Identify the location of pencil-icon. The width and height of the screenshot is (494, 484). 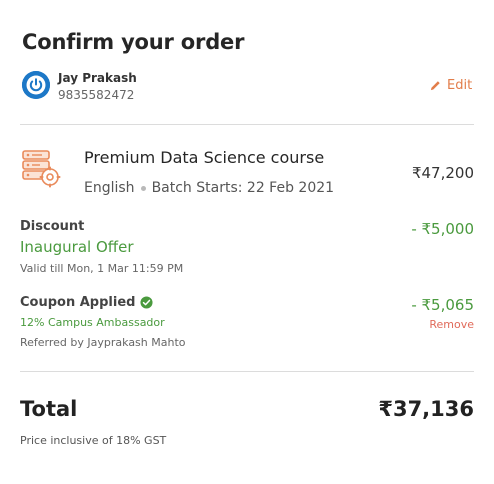
(435, 86).